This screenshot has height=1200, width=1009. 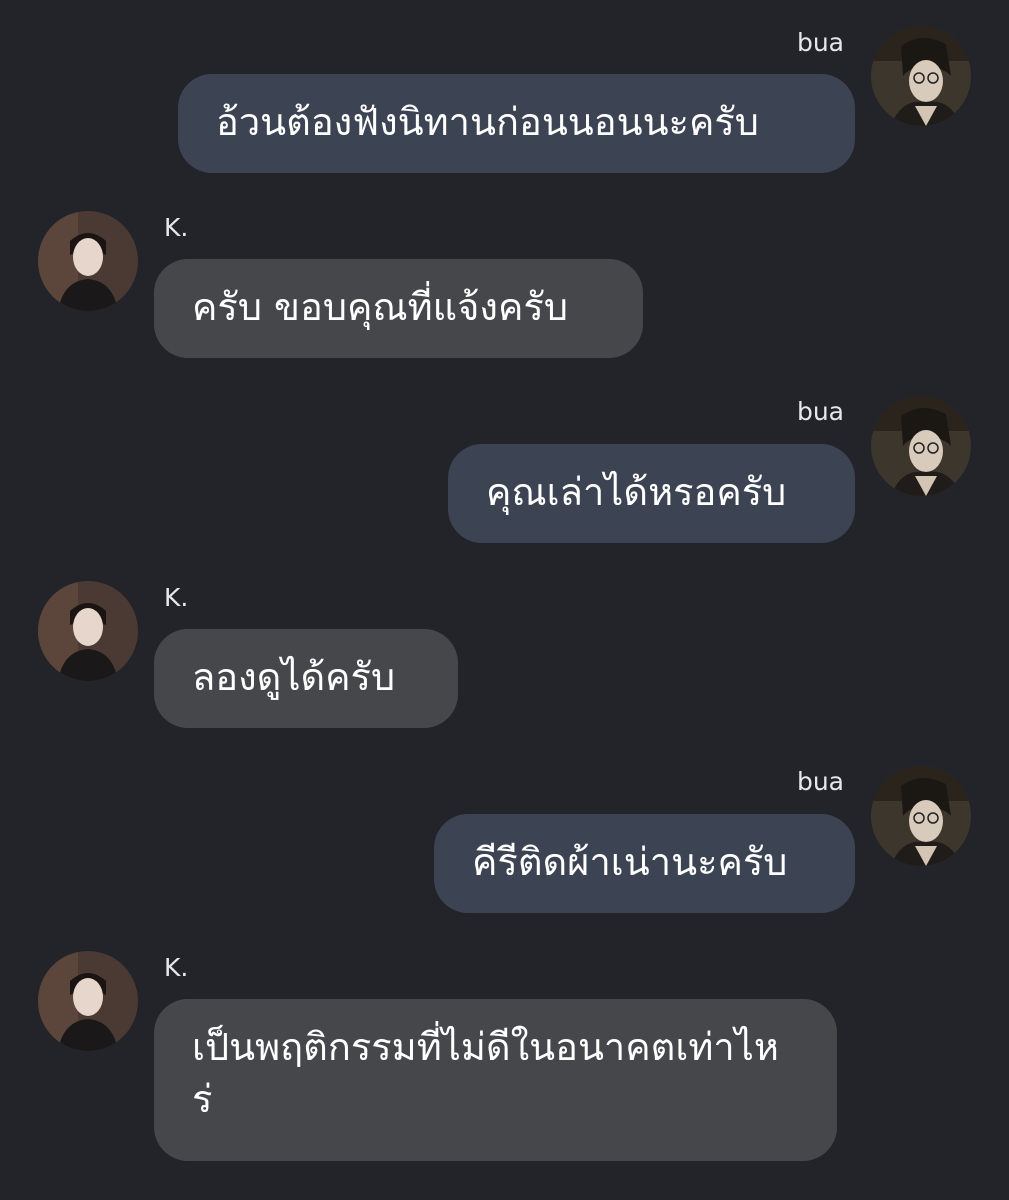 I want to click on message-bubble: คีรีติดผ้าเน่านะครับ, so click(x=644, y=863).